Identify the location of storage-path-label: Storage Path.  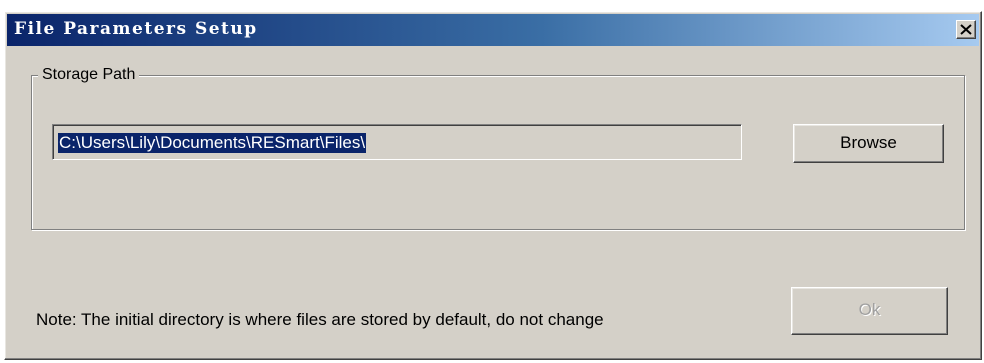
(89, 75).